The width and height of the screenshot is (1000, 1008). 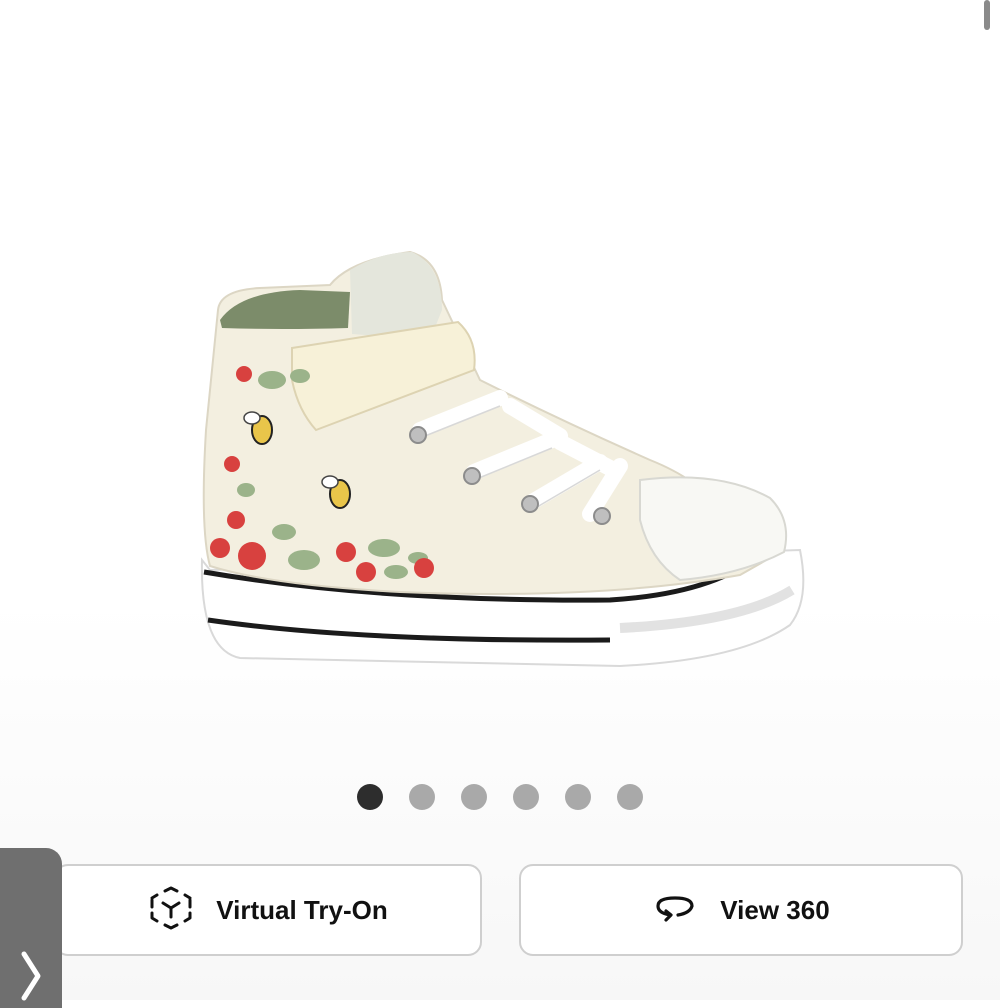 I want to click on virtual-try-on-button: Virtual Try-On, so click(x=268, y=910).